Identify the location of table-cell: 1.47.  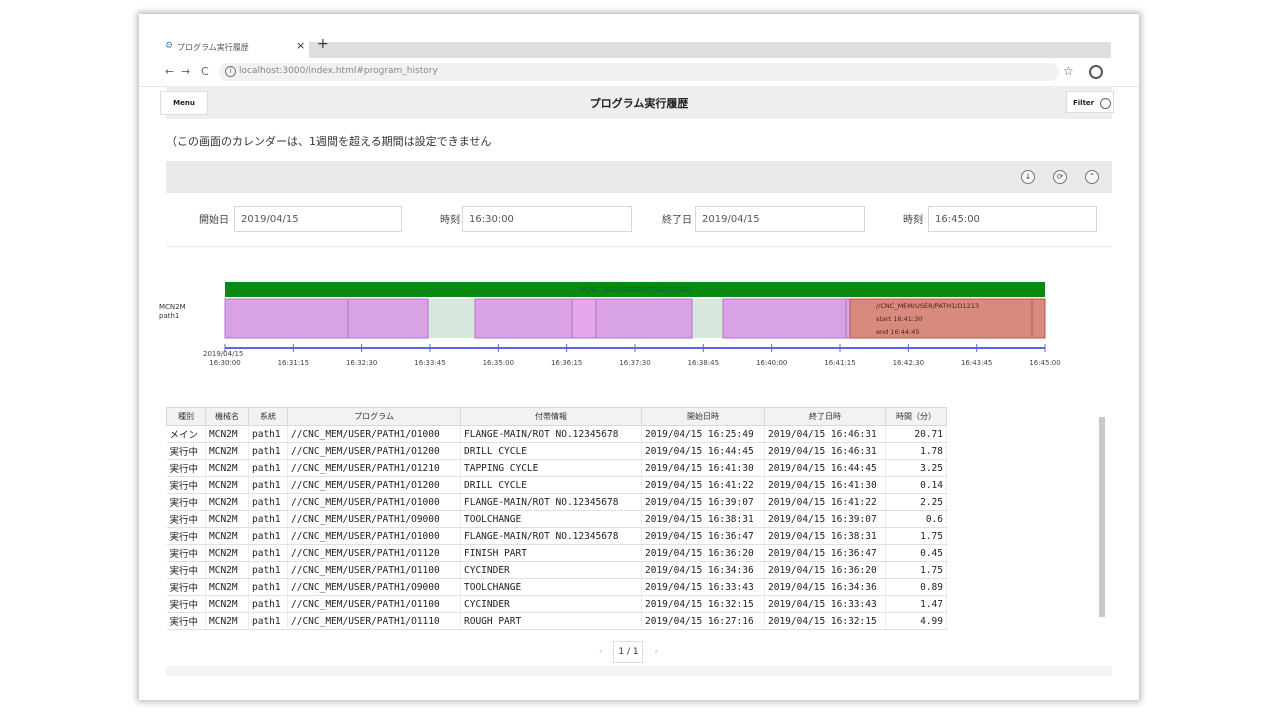
(916, 604).